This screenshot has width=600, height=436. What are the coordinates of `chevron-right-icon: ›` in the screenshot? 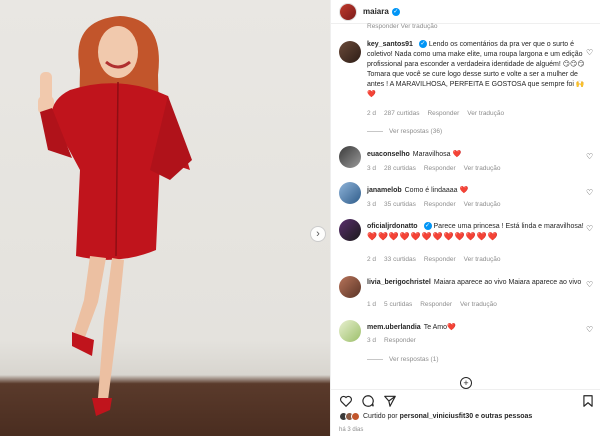 It's located at (318, 234).